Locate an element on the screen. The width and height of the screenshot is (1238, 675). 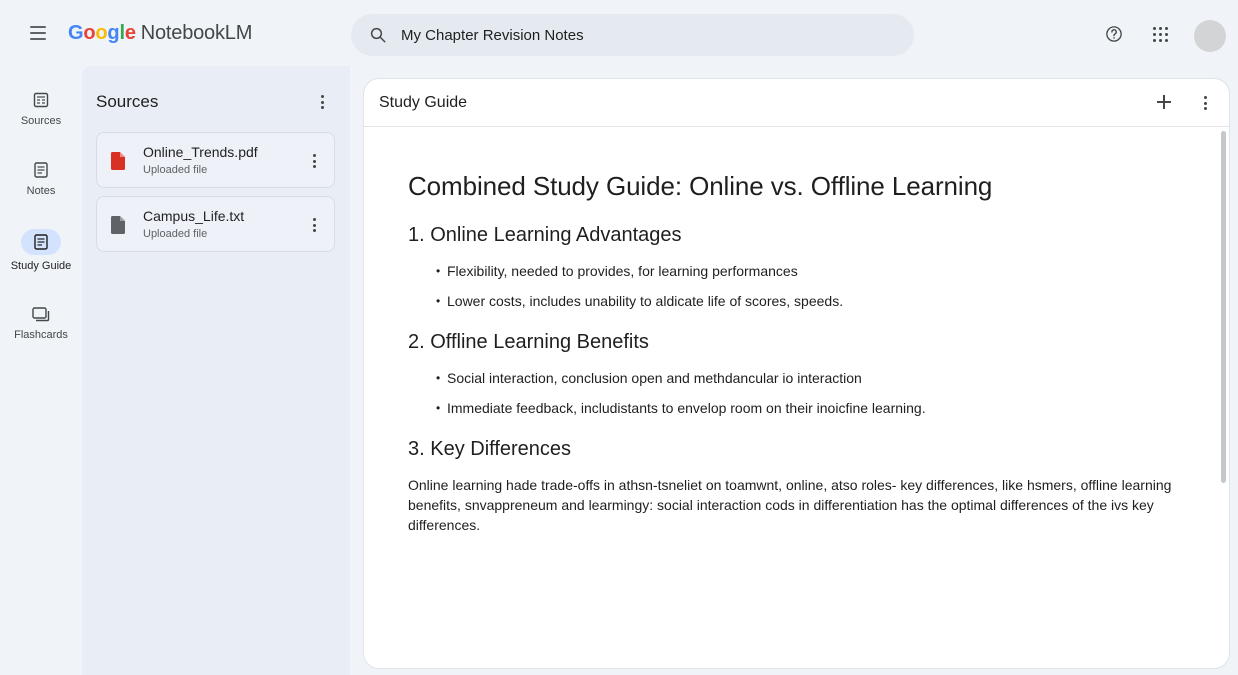
rail-item-study-guide: Study Guide is located at coordinates (41, 250).